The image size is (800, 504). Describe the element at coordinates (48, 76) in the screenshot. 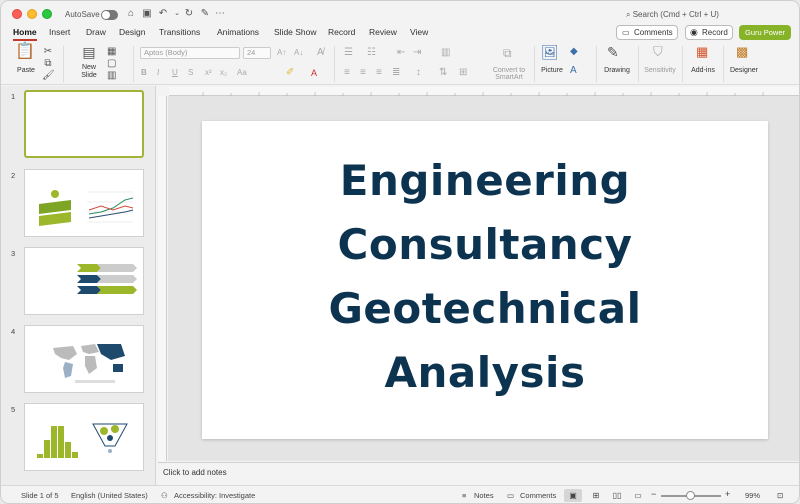

I see `format-painter-icon: 🖌` at that location.